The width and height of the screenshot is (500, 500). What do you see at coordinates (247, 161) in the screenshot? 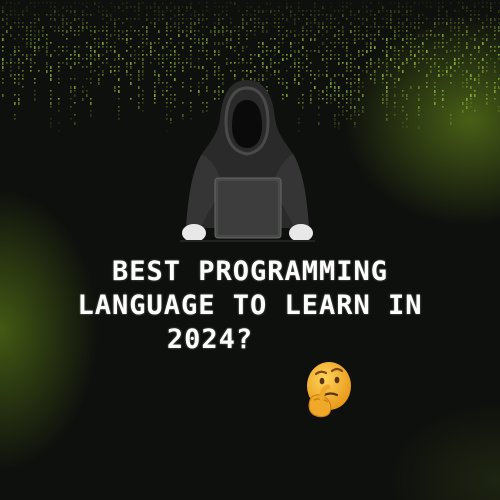
I see `hooded-hacker-icon` at bounding box center [247, 161].